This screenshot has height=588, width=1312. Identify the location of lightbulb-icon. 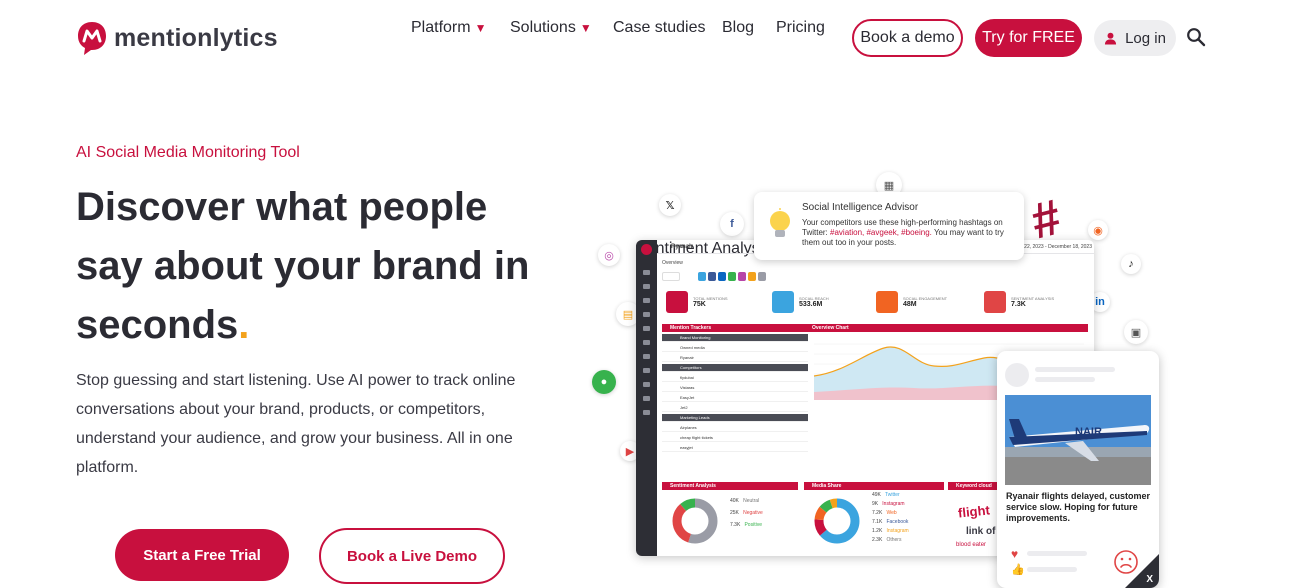
(780, 222).